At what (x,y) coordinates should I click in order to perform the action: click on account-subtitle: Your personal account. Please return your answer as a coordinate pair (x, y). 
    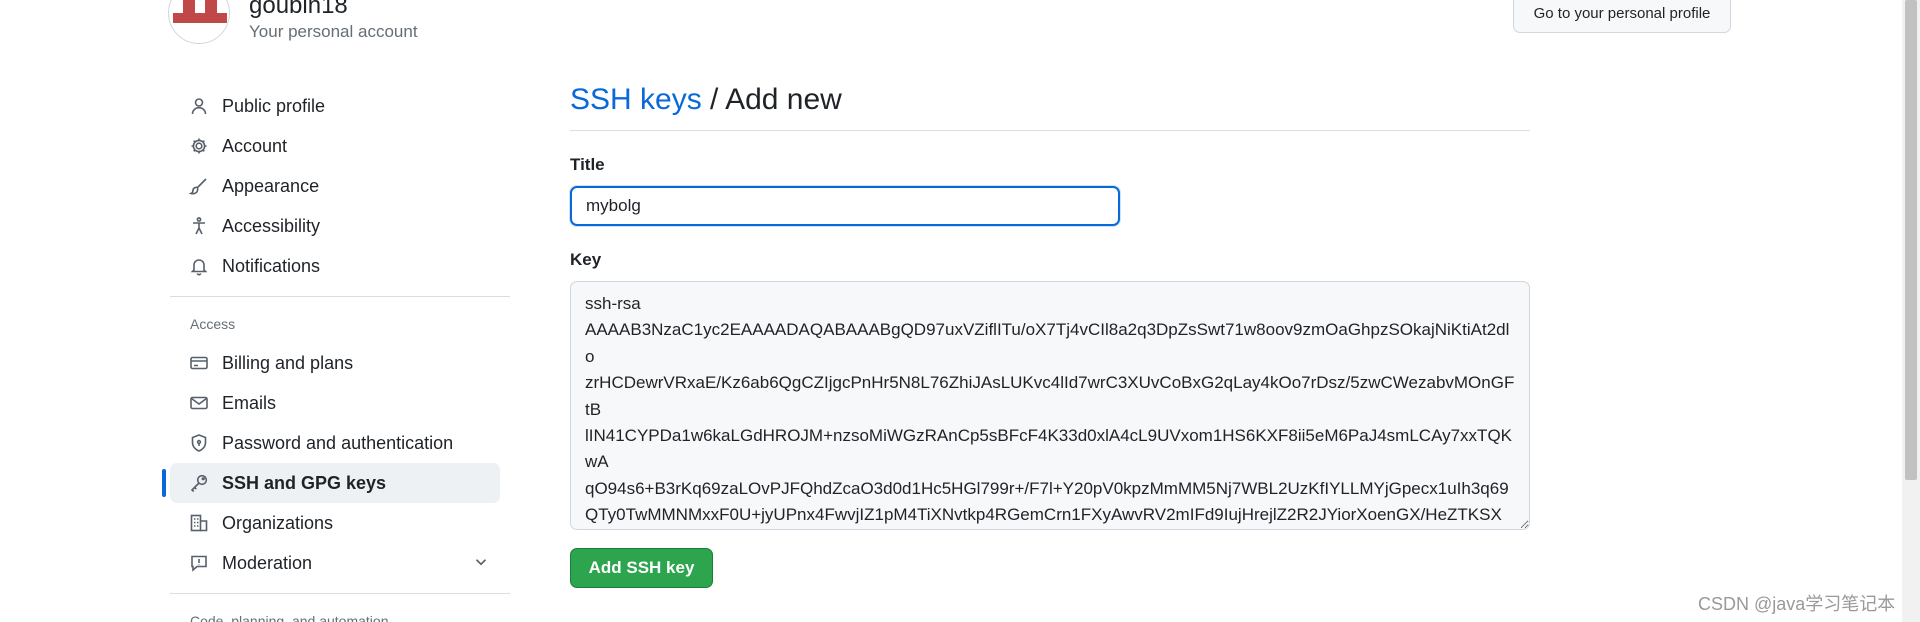
    Looking at the image, I should click on (333, 31).